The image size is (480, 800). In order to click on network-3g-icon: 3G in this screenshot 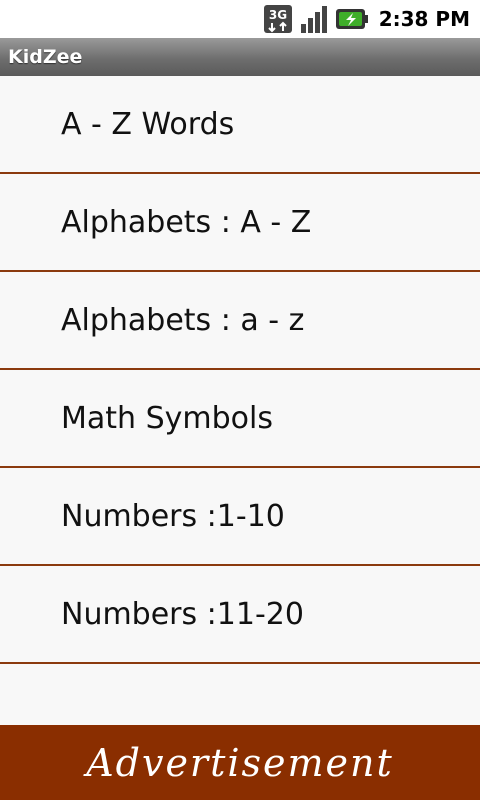, I will do `click(278, 19)`.